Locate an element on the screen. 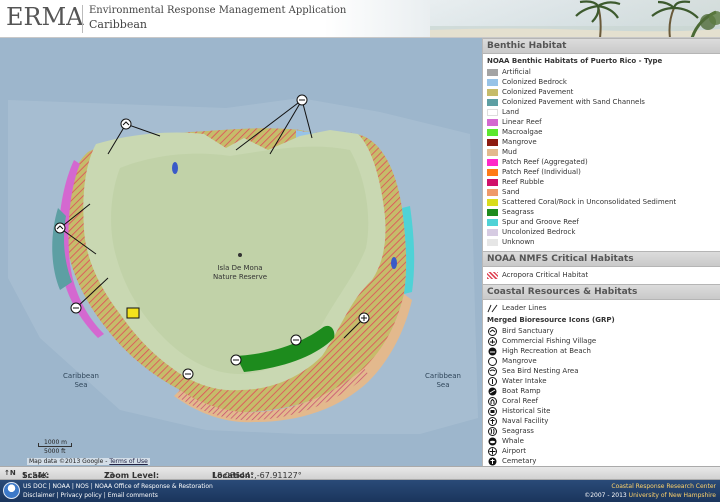 The width and height of the screenshot is (720, 502). legend-item-bioresource: Whale is located at coordinates (603, 441).